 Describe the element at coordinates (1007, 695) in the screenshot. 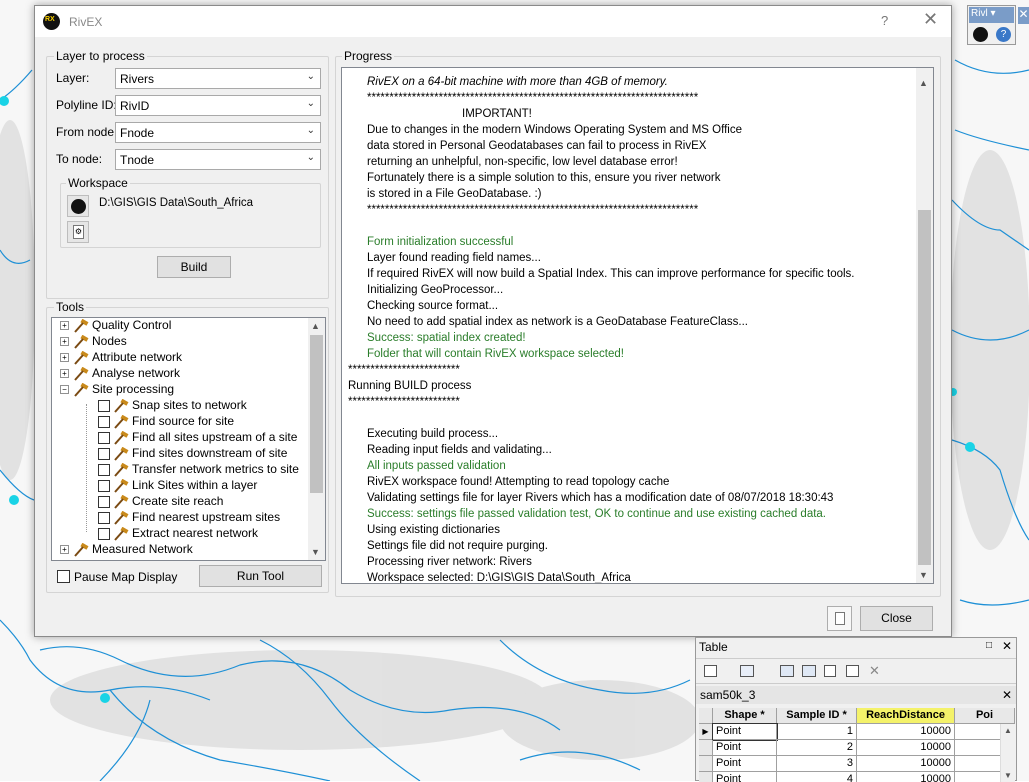

I see `tab-close-icon: ✕` at that location.